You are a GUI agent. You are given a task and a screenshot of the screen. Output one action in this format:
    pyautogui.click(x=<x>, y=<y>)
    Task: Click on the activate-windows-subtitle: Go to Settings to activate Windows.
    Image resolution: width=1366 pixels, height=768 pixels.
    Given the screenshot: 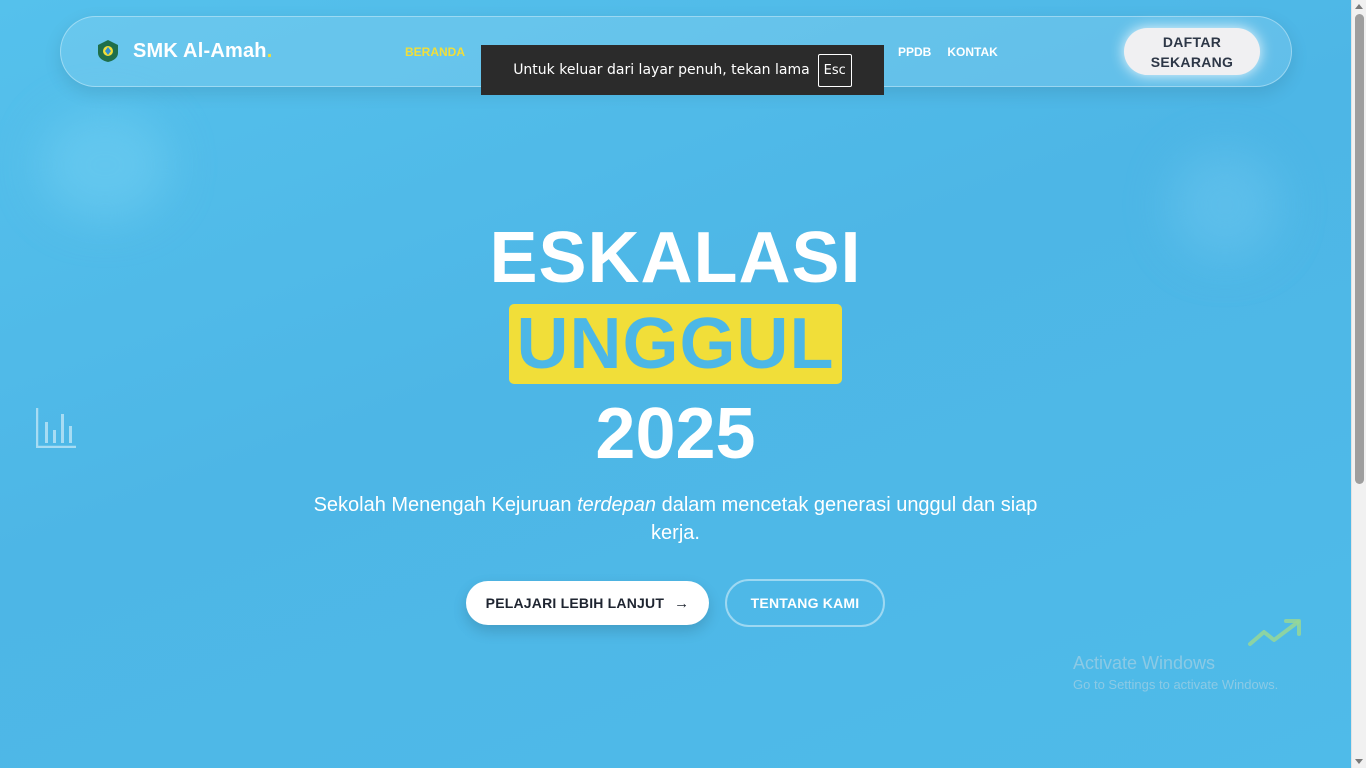 What is the action you would take?
    pyautogui.click(x=1176, y=684)
    